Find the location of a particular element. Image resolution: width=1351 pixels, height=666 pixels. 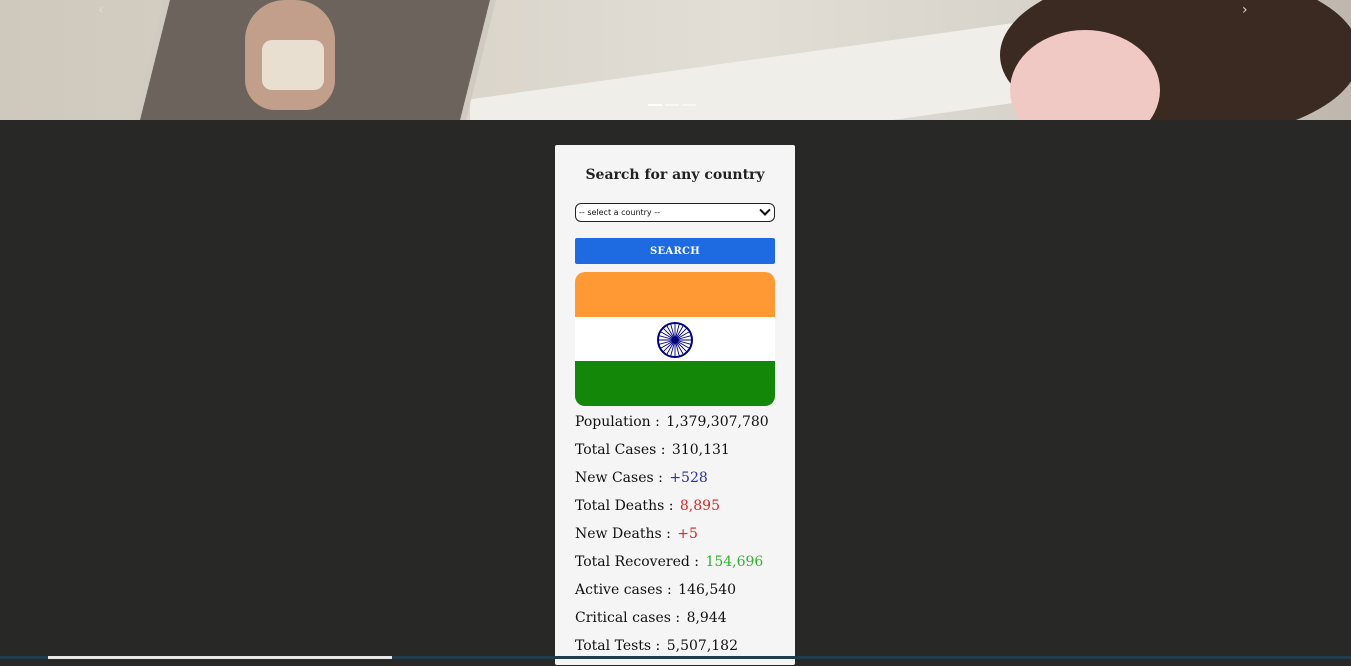

stat-label: Total Deaths : is located at coordinates (624, 506).